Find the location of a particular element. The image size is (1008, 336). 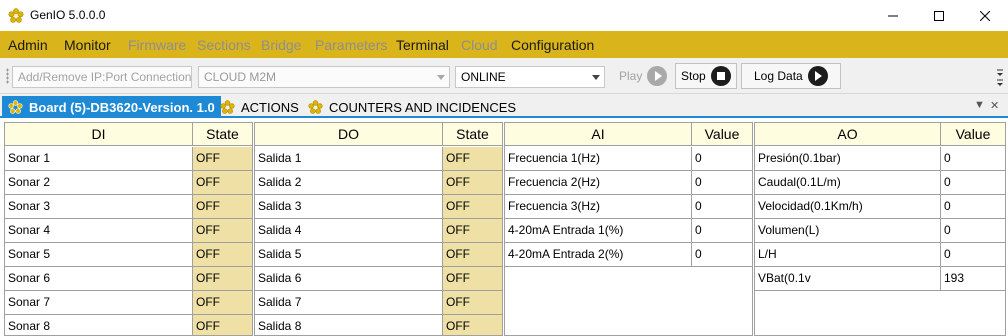

do-column-header: DO is located at coordinates (349, 134).